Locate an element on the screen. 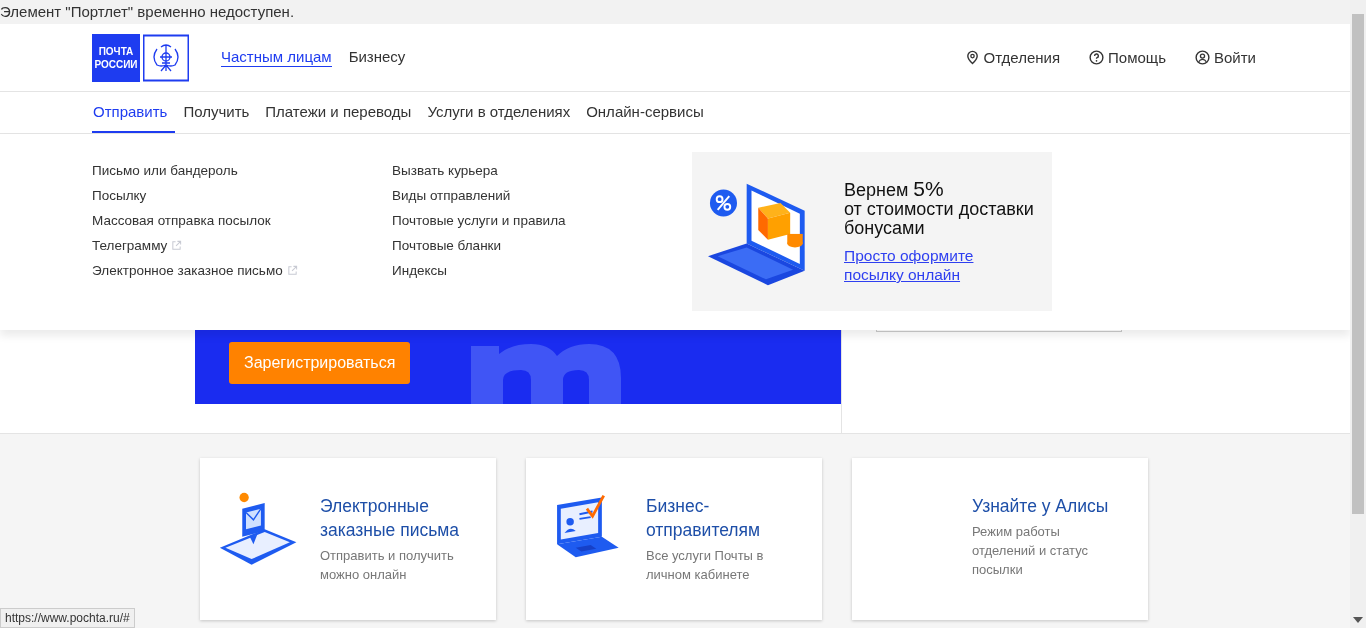 The image size is (1366, 628). nav-tab: Платежи и переводы is located at coordinates (338, 112).